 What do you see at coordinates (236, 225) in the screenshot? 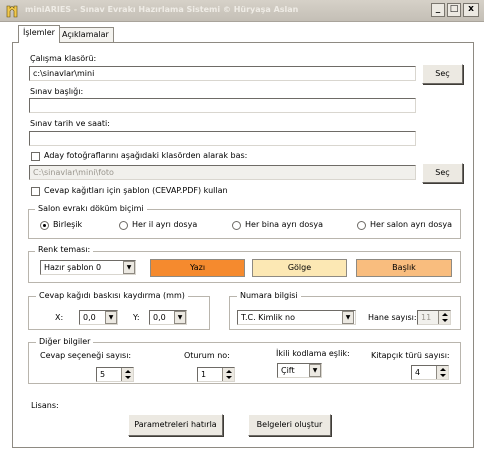
I see `radio-her-bina` at bounding box center [236, 225].